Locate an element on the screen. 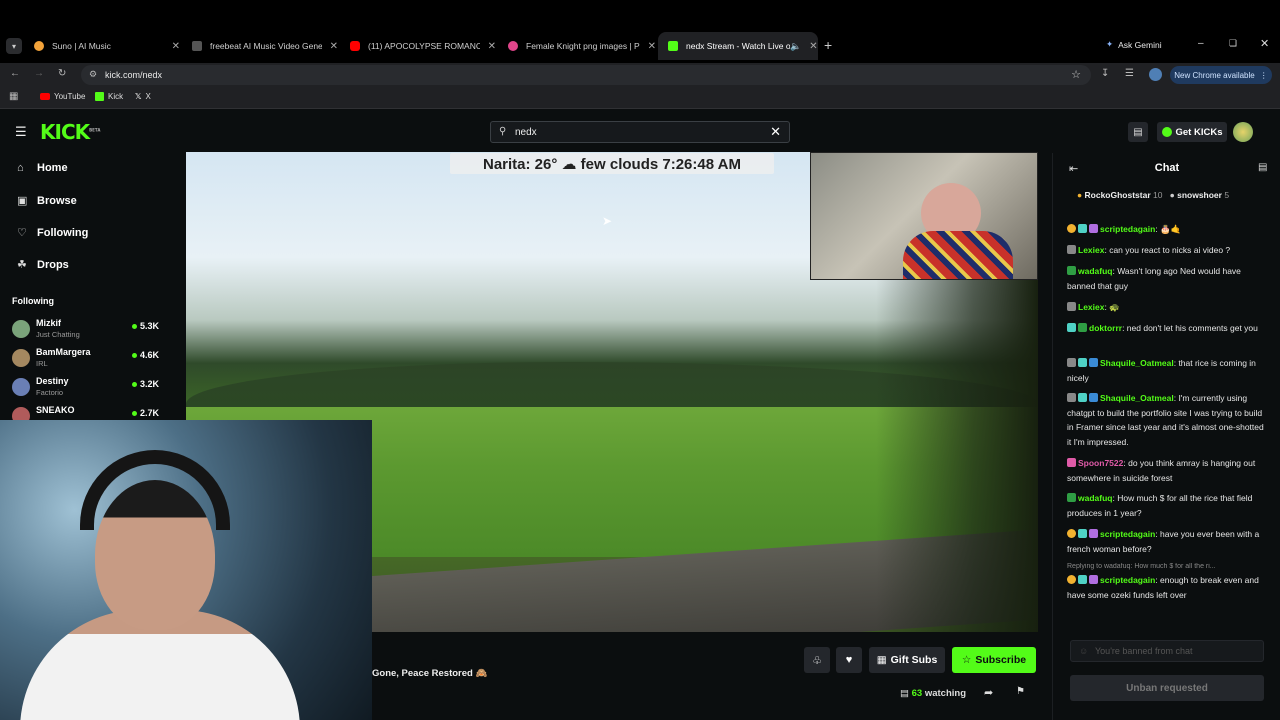 Image resolution: width=1280 pixels, height=720 pixels. back-icon: ← is located at coordinates (15, 73).